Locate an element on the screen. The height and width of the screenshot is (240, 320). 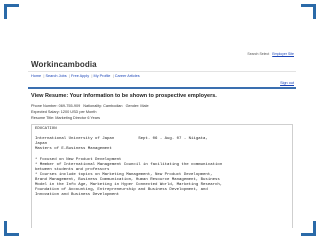
nationality: Nationality: Cambodian is located at coordinates (103, 106).